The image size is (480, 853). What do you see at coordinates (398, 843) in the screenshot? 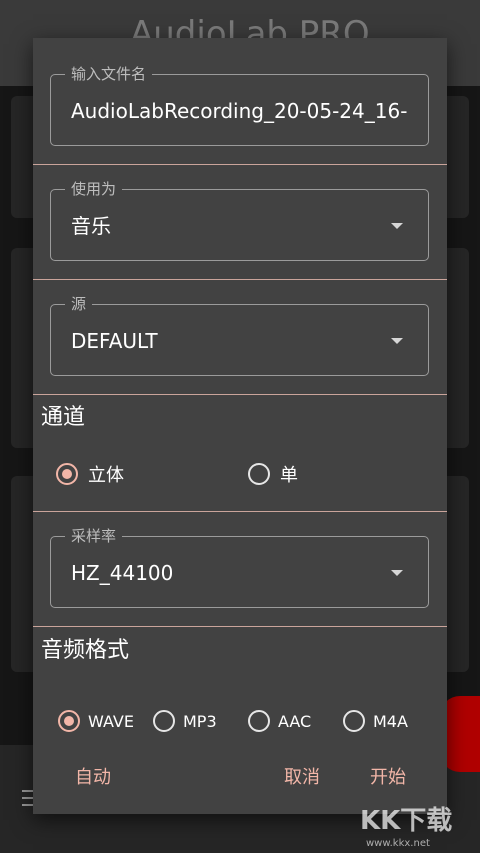
I see `watermark-url: www.kkx.net` at bounding box center [398, 843].